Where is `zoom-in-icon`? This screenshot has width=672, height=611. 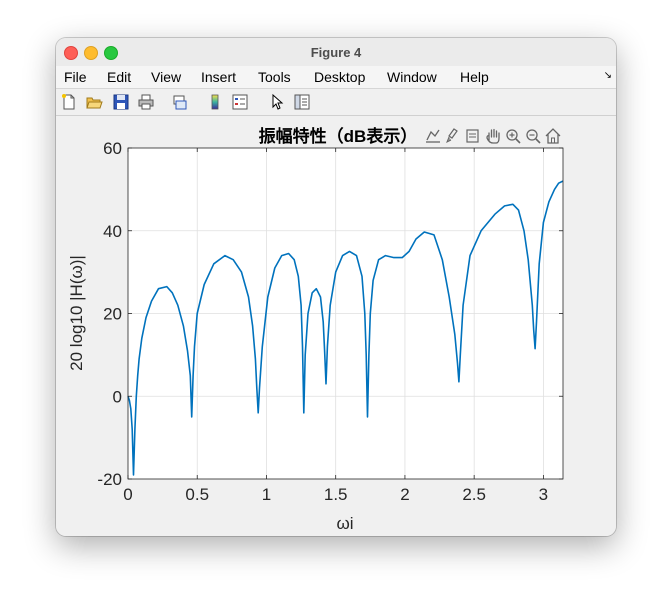 zoom-in-icon is located at coordinates (513, 136).